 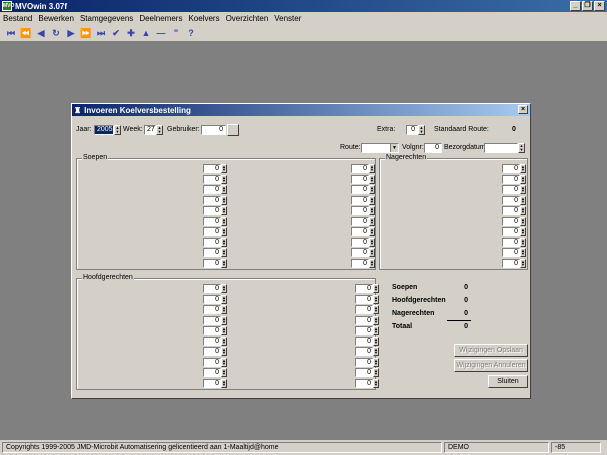 What do you see at coordinates (491, 350) in the screenshot?
I see `save-changes-button: Wijzigingen Opslaan` at bounding box center [491, 350].